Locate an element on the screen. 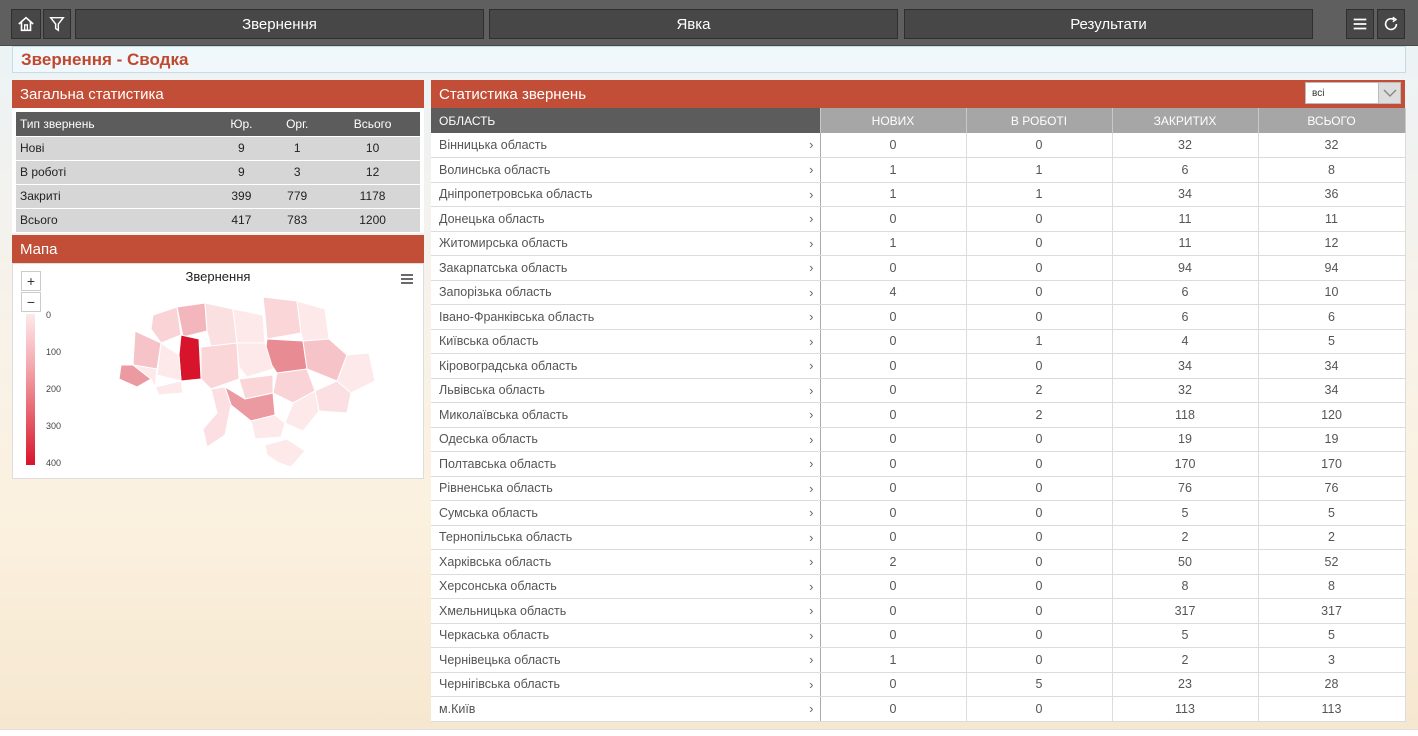  region-name-cell: Волинська область › is located at coordinates (626, 170).